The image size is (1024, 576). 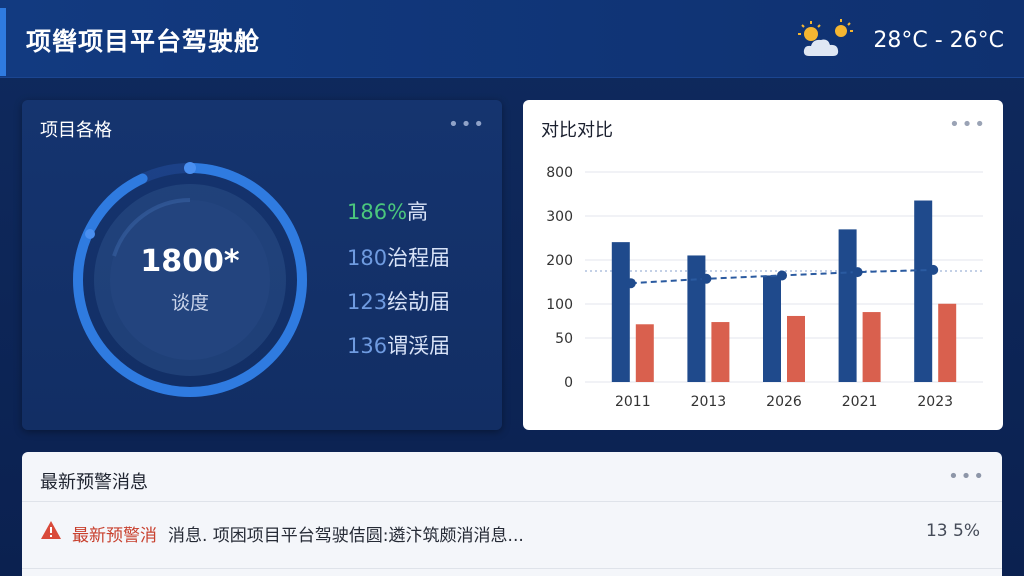 What do you see at coordinates (189, 303) in the screenshot?
I see `gauge-label: 谈度` at bounding box center [189, 303].